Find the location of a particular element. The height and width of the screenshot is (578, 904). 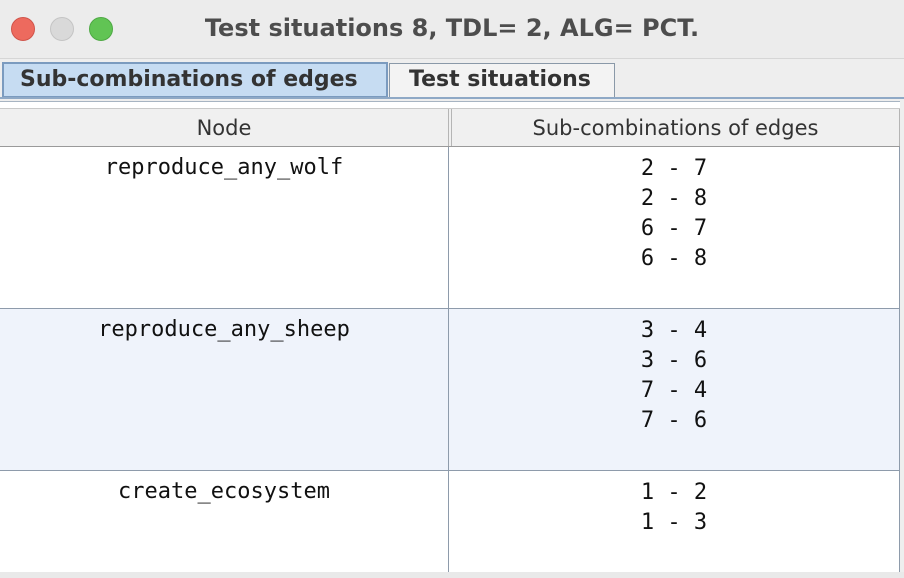

edge-combination: 1 - 3 is located at coordinates (674, 522).